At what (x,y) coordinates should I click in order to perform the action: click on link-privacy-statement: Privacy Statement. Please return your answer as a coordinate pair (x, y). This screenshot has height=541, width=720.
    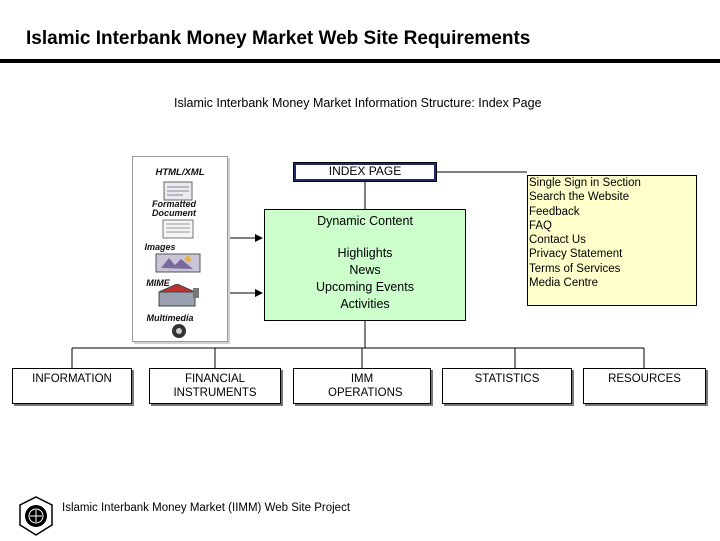
    Looking at the image, I should click on (576, 254).